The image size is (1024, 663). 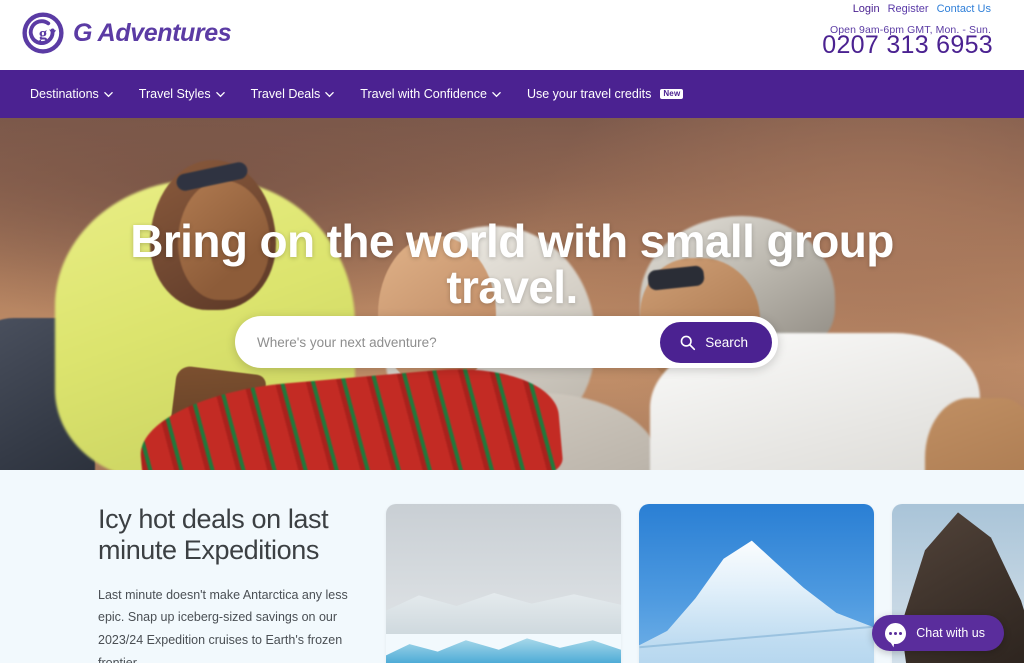 I want to click on deal-card-glacier, so click(x=503, y=583).